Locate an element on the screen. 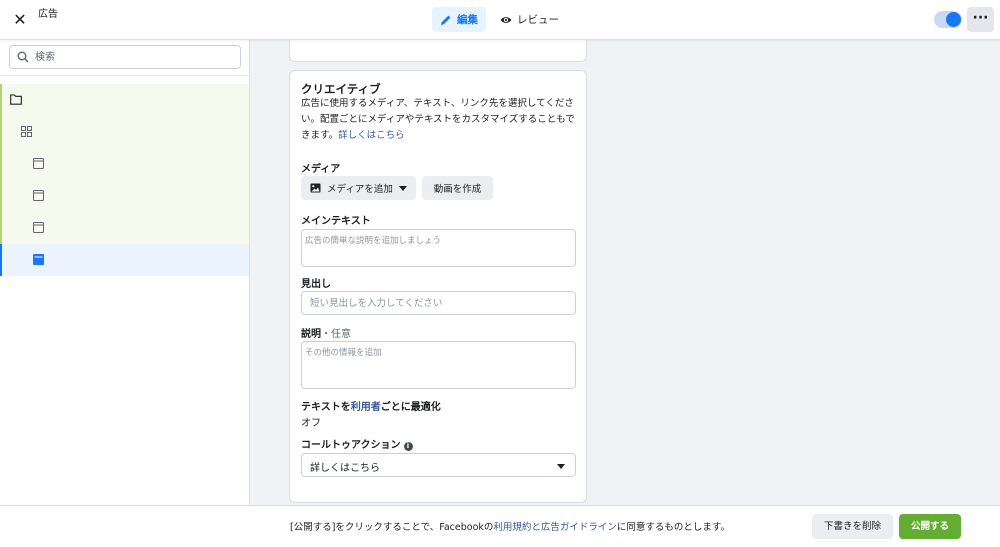 Image resolution: width=1000 pixels, height=547 pixels. optimize-text-label: テキストを利用者ごとに最適化 is located at coordinates (371, 405).